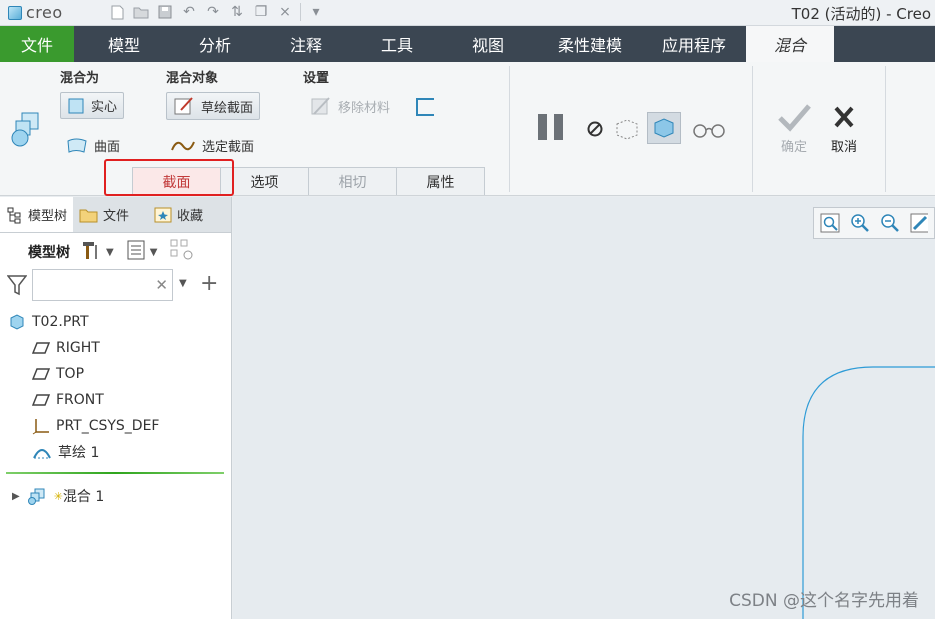 The height and width of the screenshot is (619, 935). What do you see at coordinates (285, 12) in the screenshot?
I see `close-window-icon: ⨯` at bounding box center [285, 12].